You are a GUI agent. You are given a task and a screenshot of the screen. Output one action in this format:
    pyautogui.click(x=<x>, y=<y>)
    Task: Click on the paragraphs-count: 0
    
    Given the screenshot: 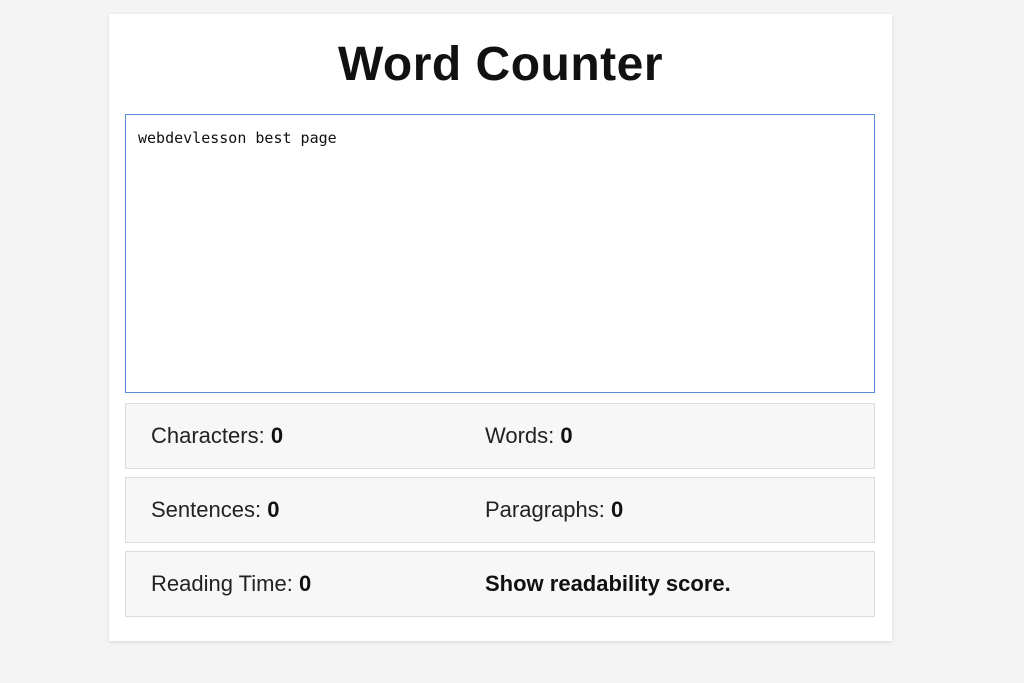 What is the action you would take?
    pyautogui.click(x=617, y=509)
    